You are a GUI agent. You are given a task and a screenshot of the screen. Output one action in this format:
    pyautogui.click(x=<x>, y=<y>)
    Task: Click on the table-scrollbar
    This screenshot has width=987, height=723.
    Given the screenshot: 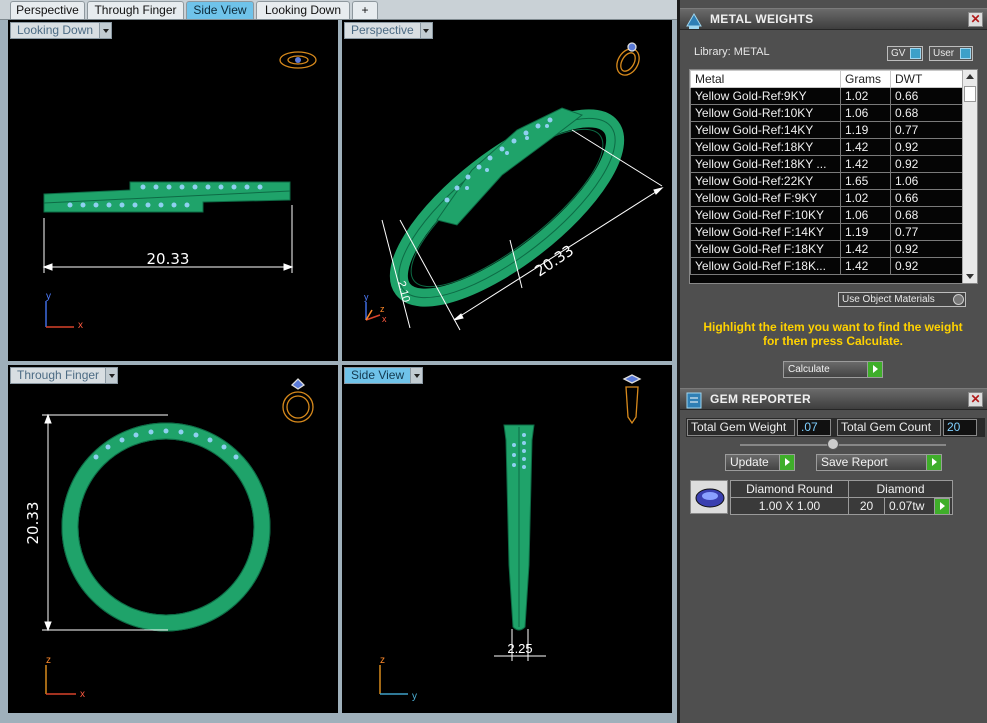 What is the action you would take?
    pyautogui.click(x=969, y=176)
    